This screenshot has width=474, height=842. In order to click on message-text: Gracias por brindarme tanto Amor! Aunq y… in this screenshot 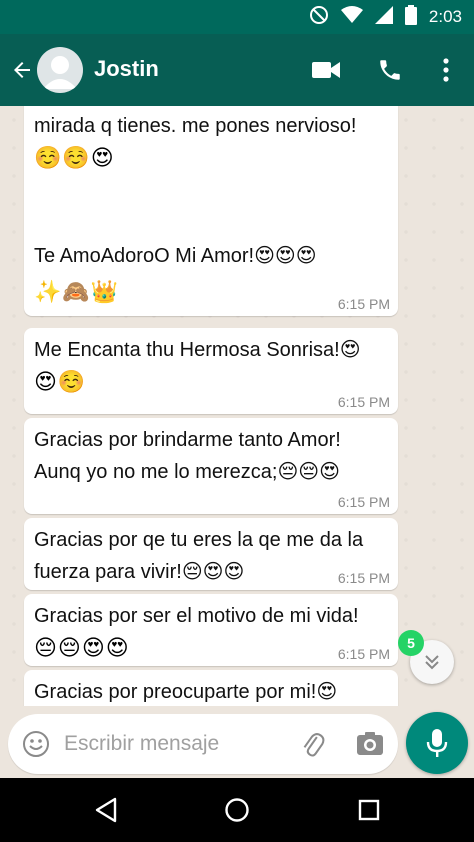, I will do `click(187, 456)`.